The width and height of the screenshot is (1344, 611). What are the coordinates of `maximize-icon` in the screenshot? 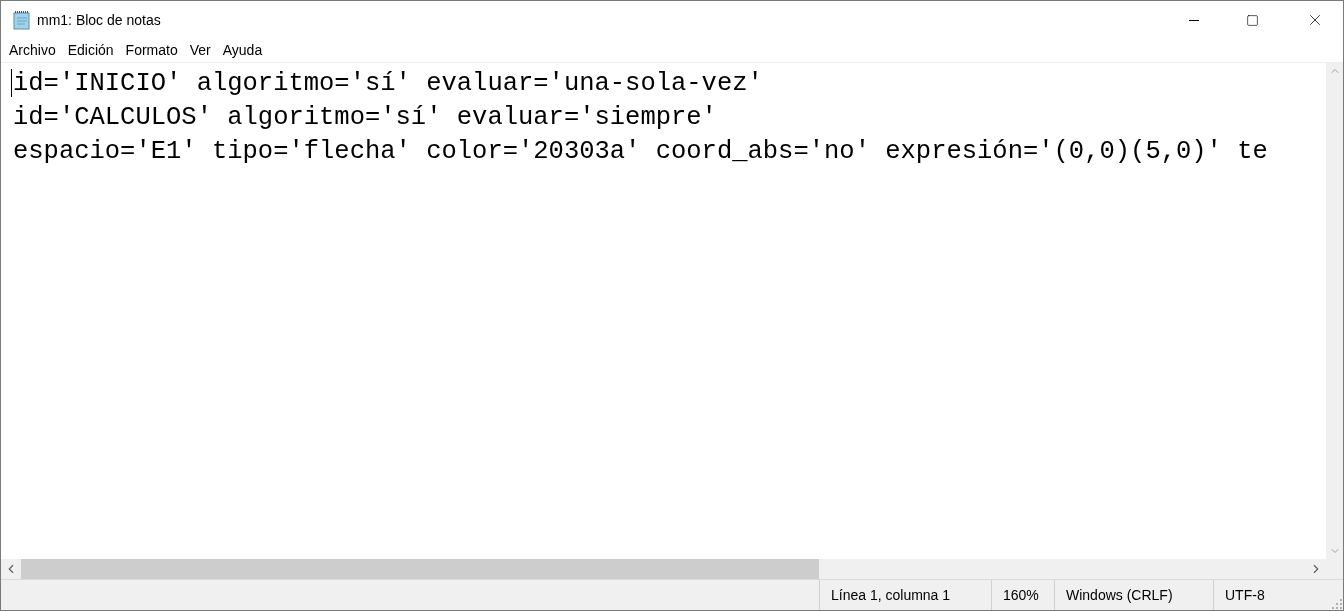 It's located at (1252, 20).